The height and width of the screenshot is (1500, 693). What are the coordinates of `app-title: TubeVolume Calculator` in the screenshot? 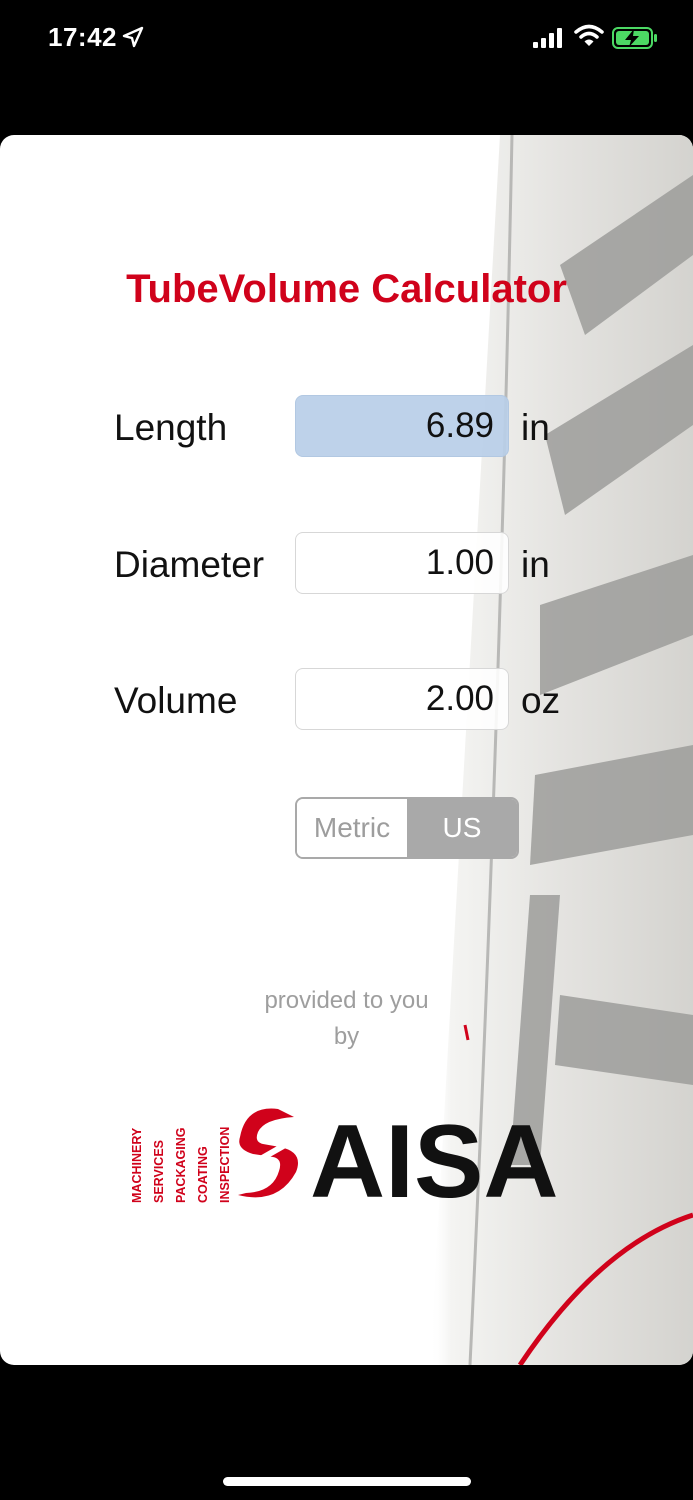 It's located at (346, 289).